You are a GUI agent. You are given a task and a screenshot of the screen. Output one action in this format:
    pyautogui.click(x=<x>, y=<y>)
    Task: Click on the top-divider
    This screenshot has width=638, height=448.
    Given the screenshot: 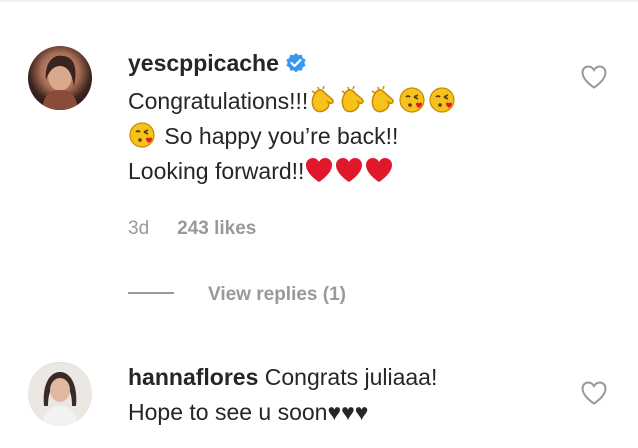 What is the action you would take?
    pyautogui.click(x=319, y=1)
    